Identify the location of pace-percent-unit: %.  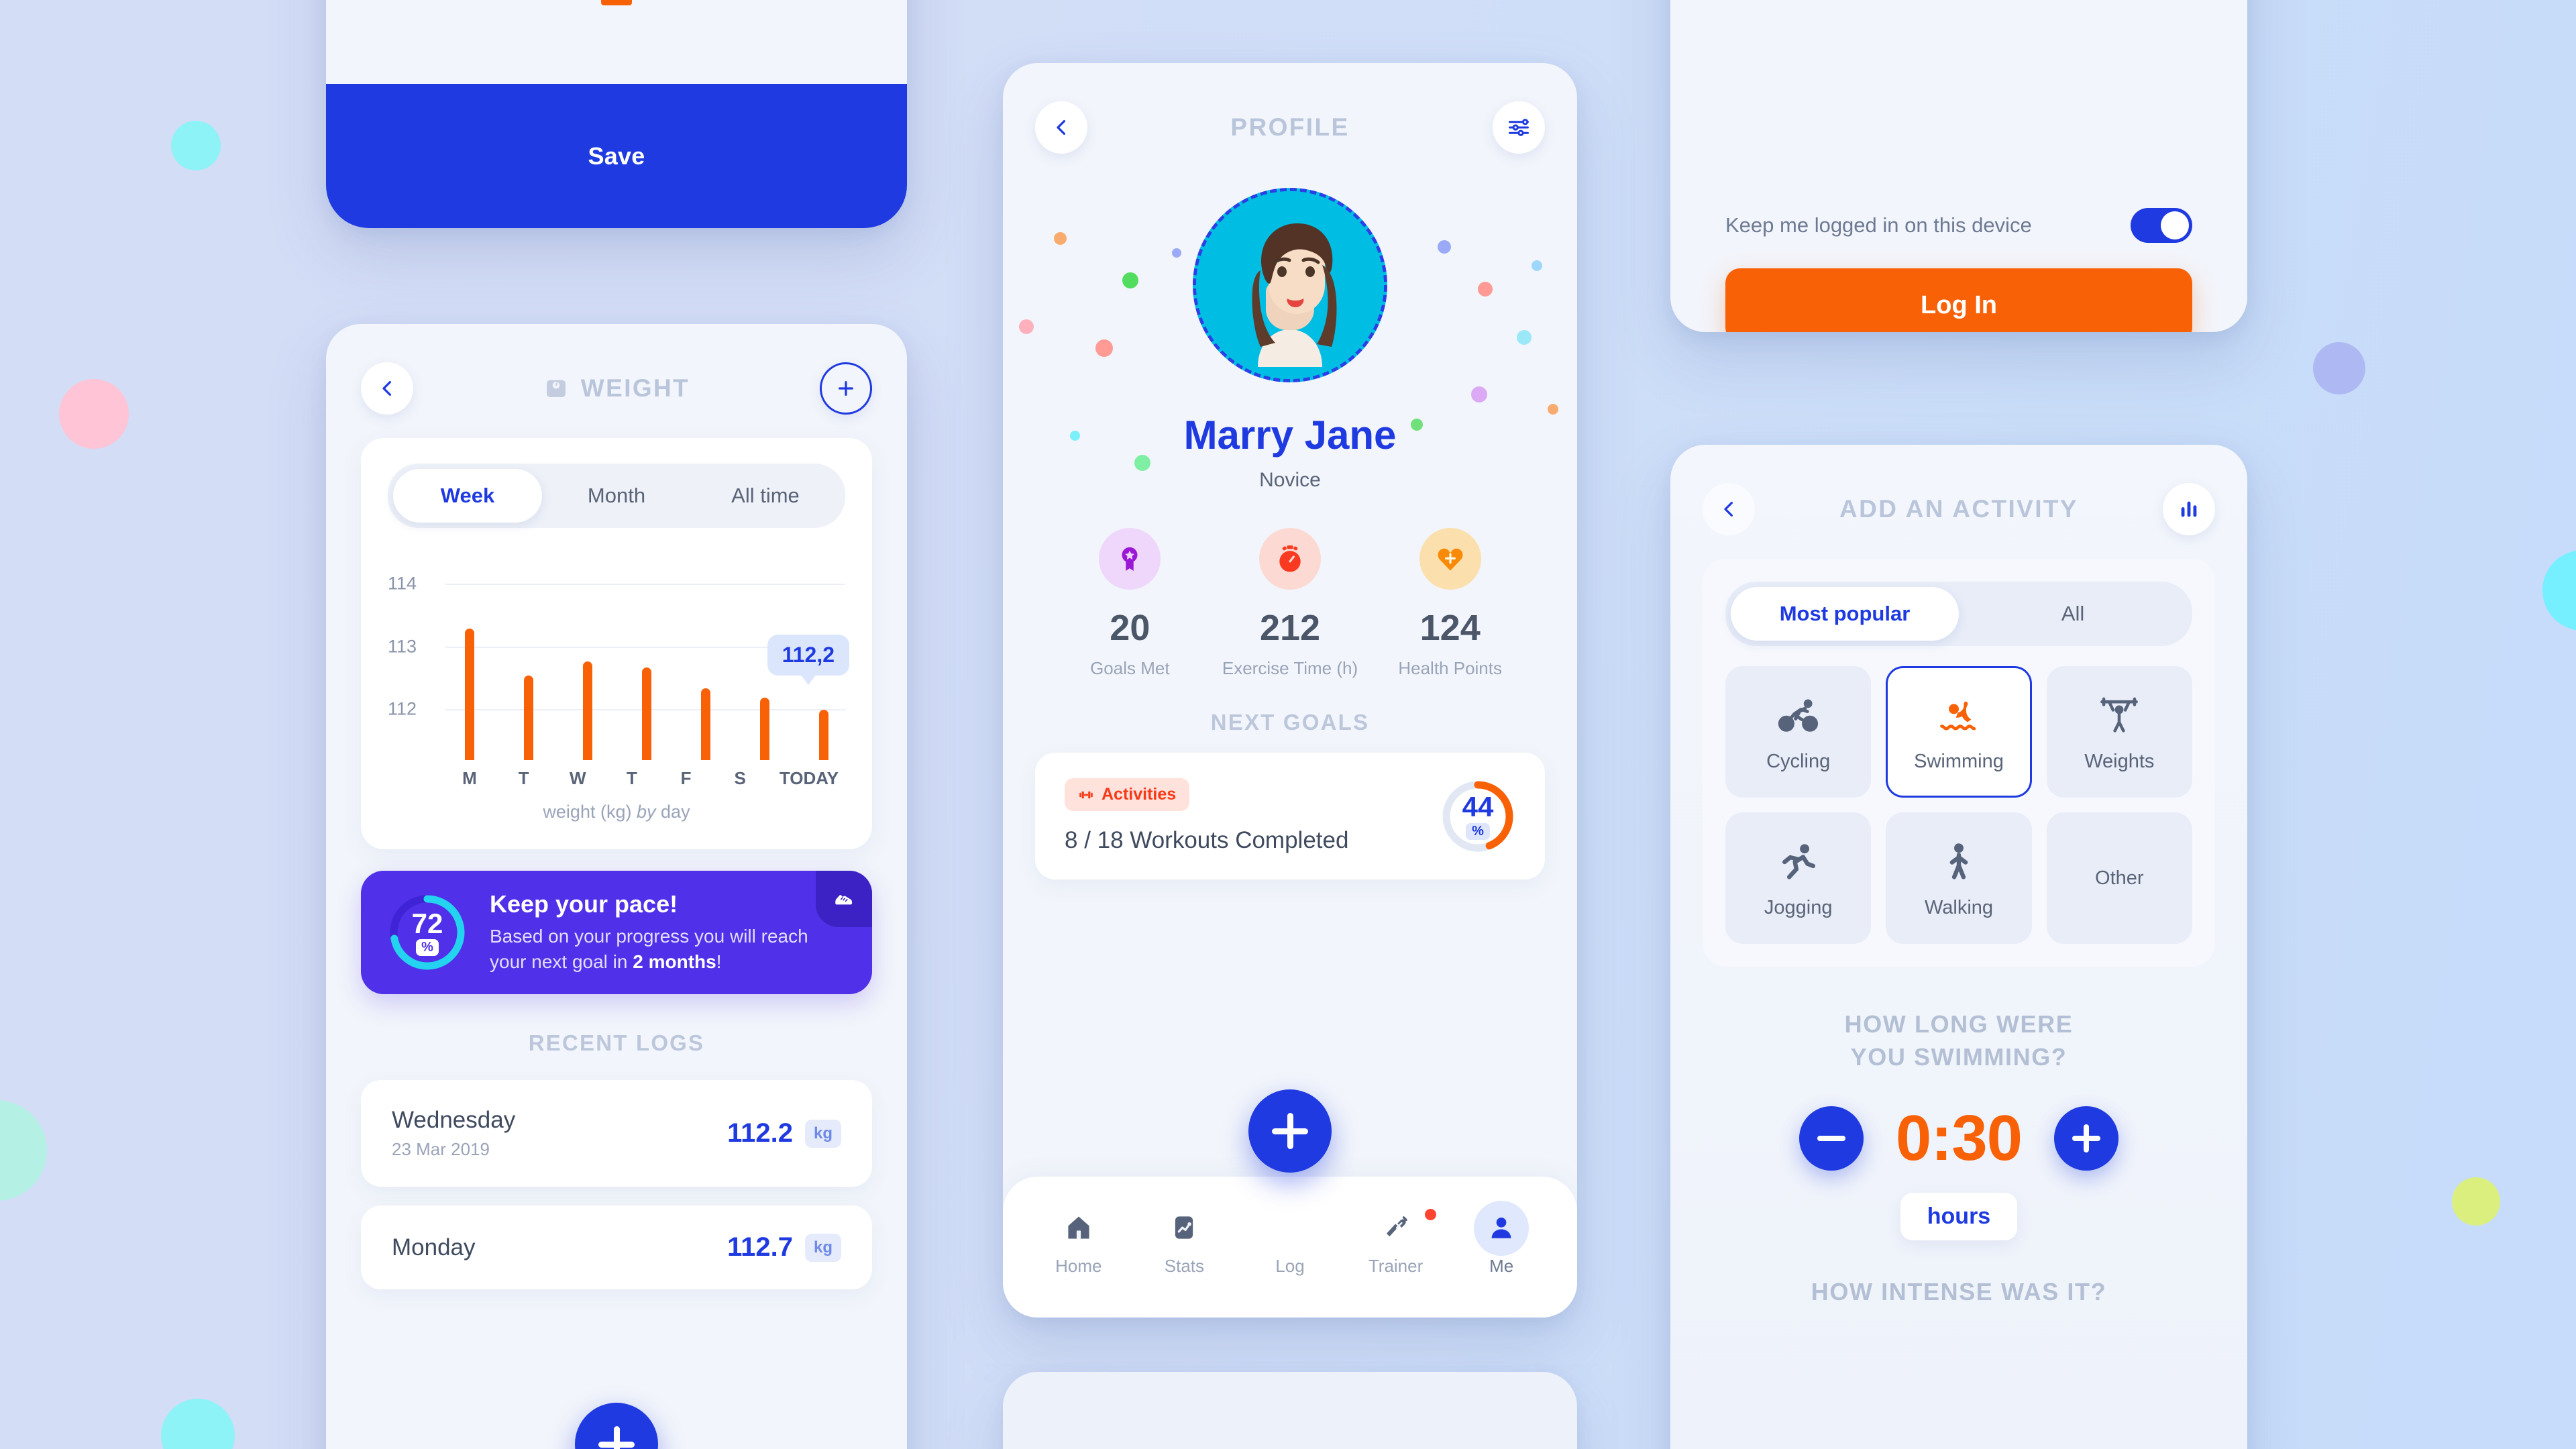
(427, 947).